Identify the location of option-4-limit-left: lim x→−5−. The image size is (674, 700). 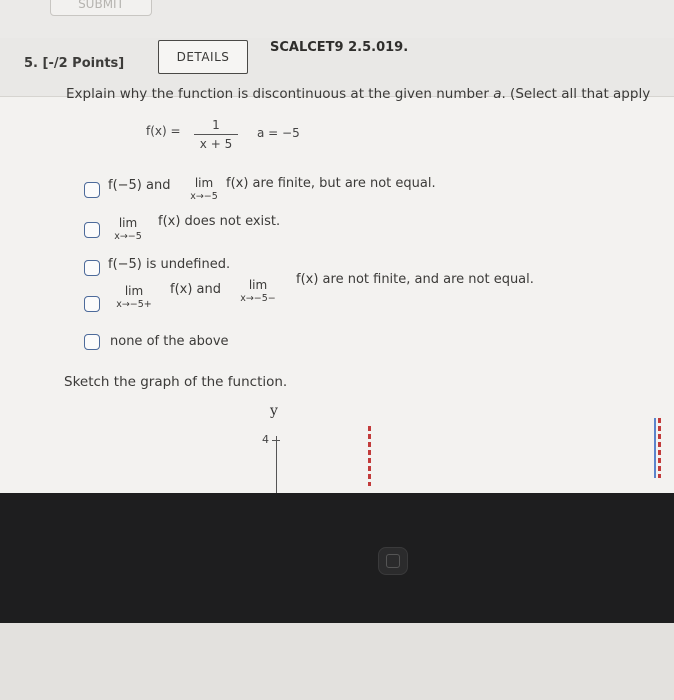
(258, 291).